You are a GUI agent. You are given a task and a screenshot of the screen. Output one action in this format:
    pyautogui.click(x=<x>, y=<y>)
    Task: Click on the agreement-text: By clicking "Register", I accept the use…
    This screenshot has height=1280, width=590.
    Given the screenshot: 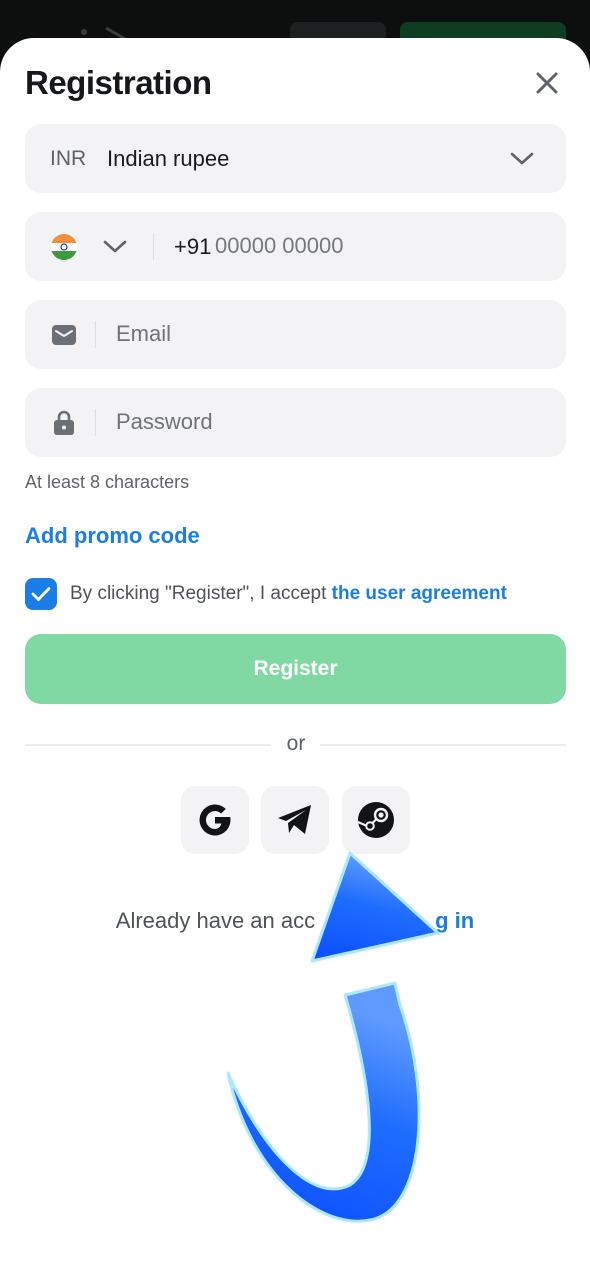 What is the action you would take?
    pyautogui.click(x=288, y=594)
    